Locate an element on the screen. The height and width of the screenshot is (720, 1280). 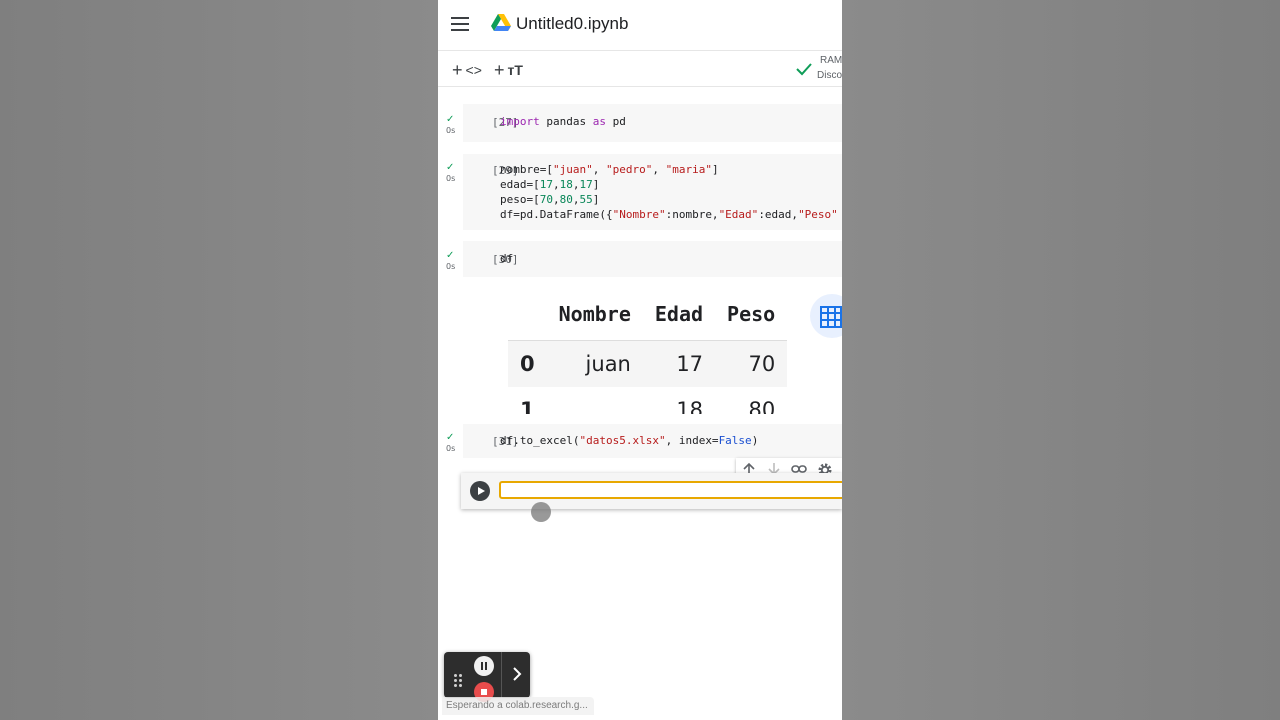
new-code-cell is located at coordinates (651, 491).